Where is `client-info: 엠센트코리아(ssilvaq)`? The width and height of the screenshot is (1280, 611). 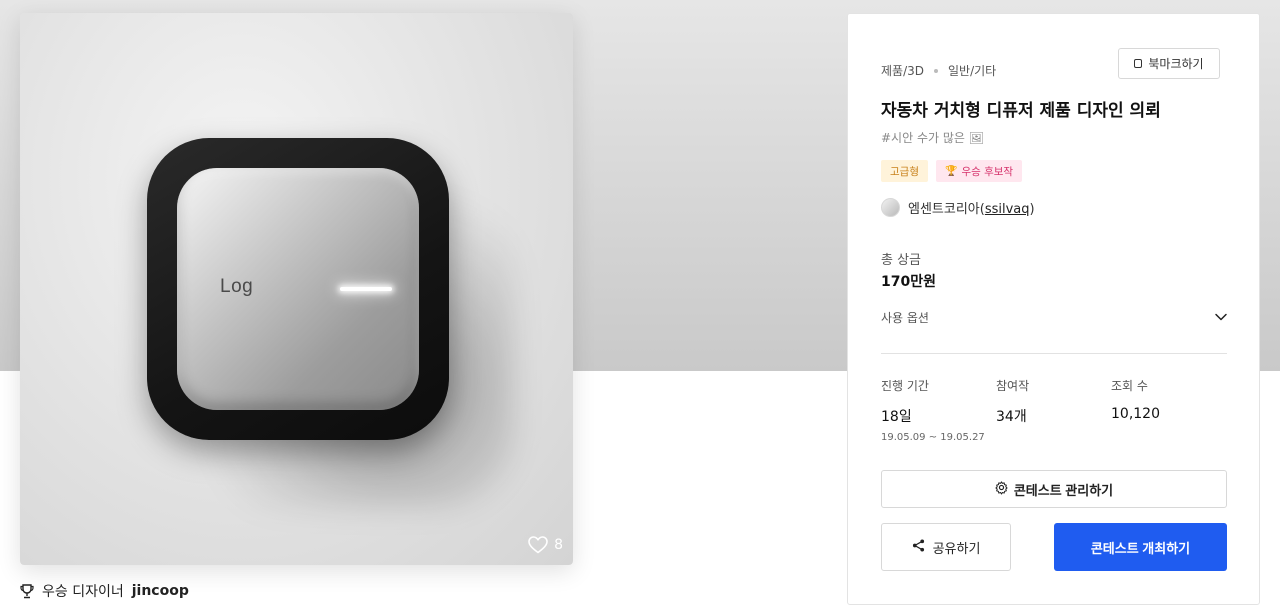
client-info: 엠센트코리아(ssilvaq) is located at coordinates (958, 207).